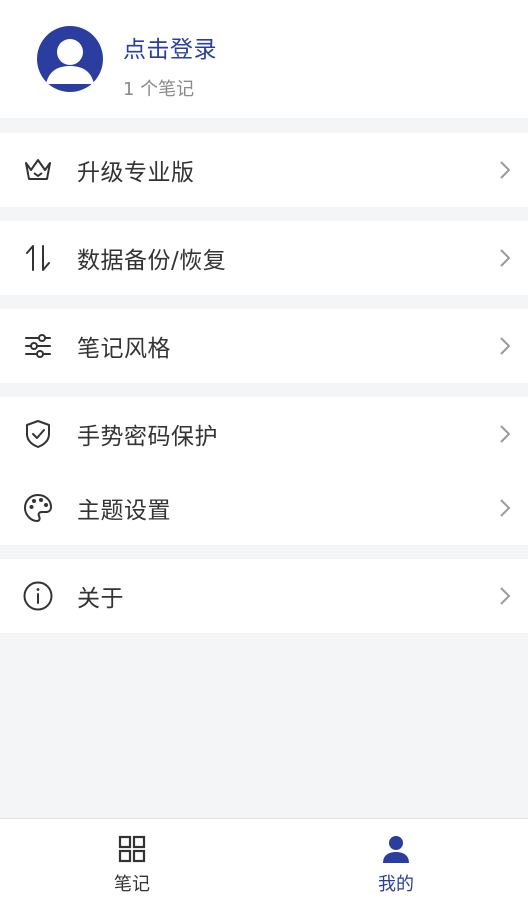  I want to click on user-icon, so click(396, 849).